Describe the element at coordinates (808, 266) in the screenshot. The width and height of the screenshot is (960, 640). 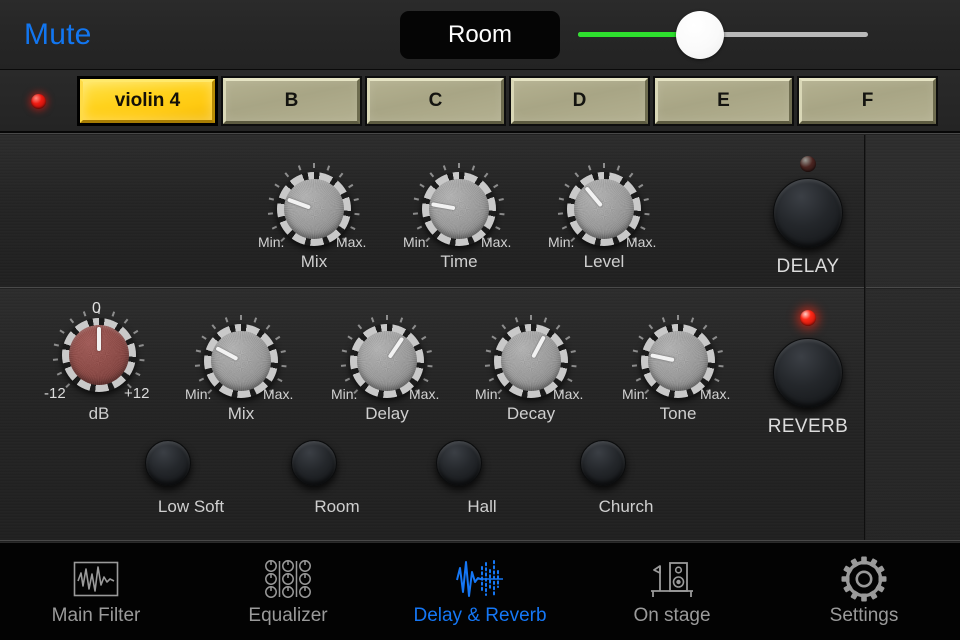
I see `delay-power-label: DELAY` at that location.